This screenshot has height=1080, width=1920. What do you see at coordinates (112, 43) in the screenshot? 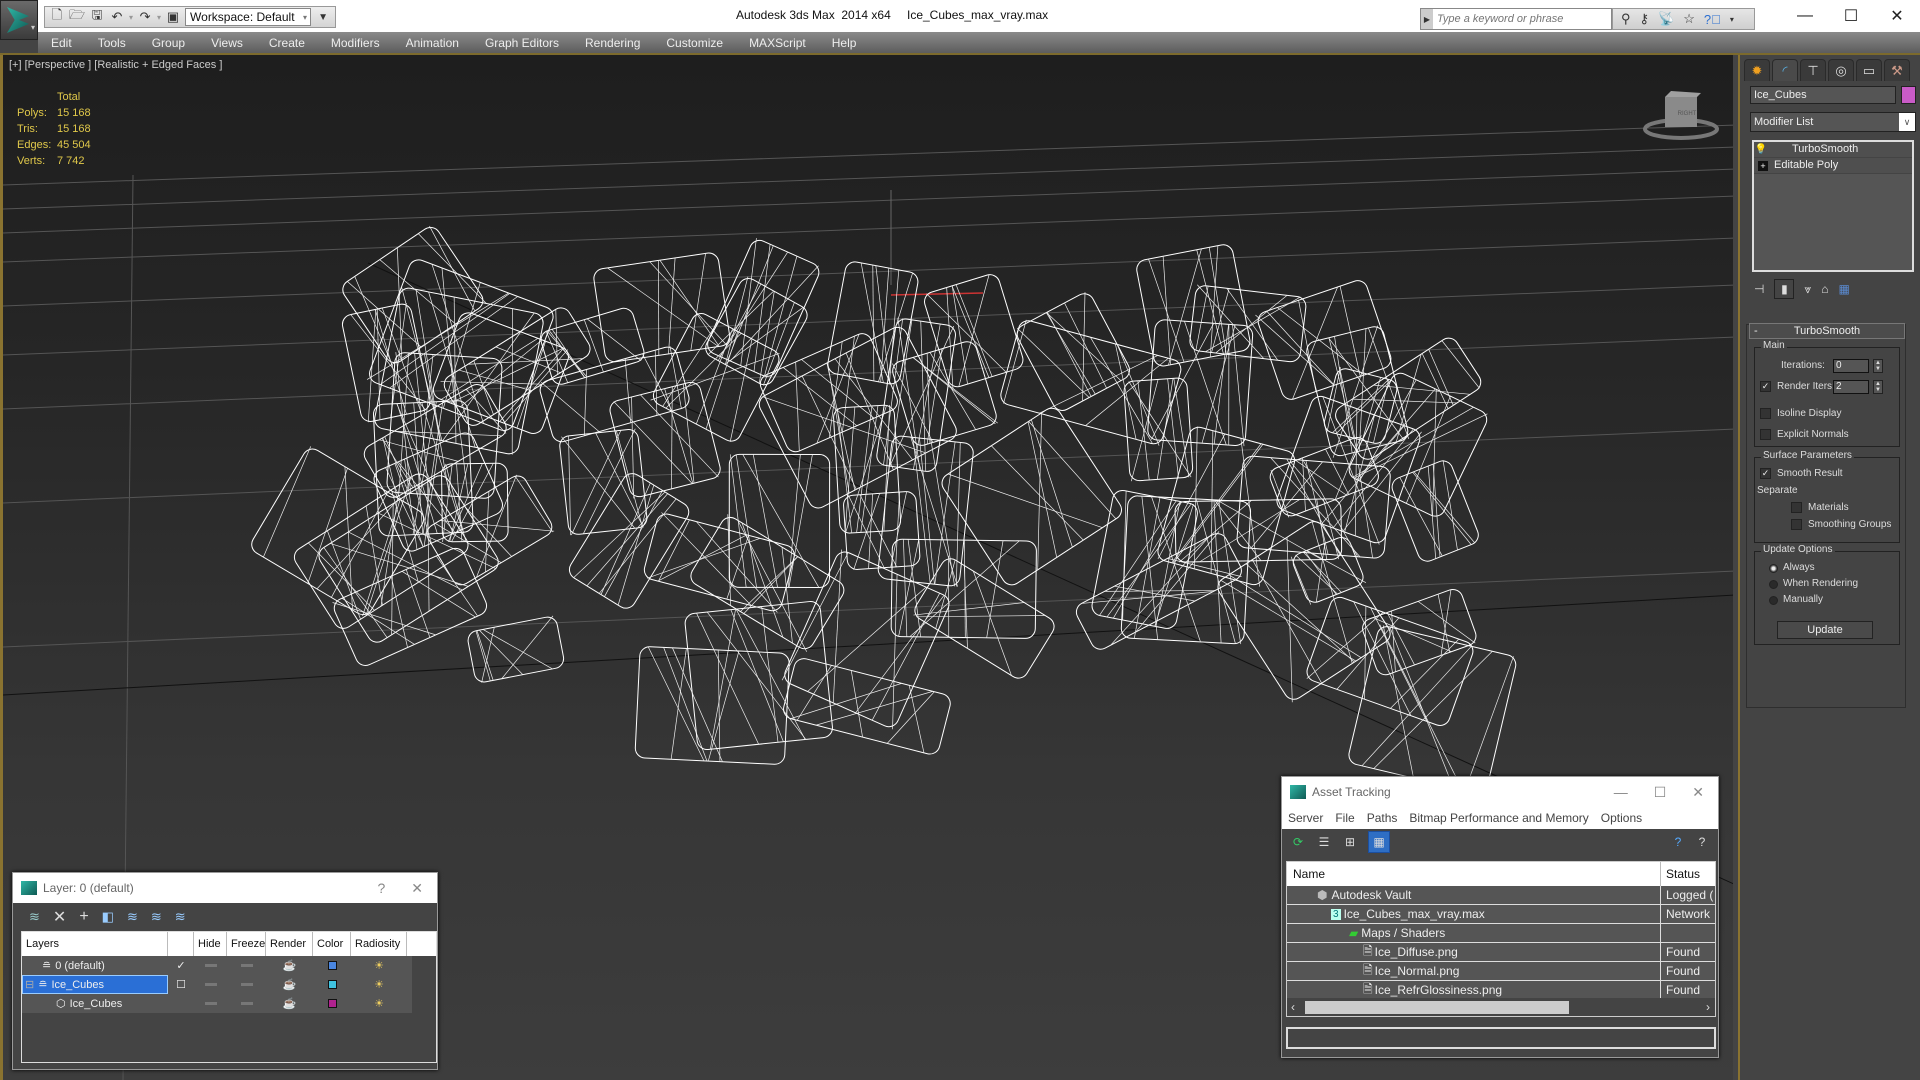
I see `menu-tools: Tools` at bounding box center [112, 43].